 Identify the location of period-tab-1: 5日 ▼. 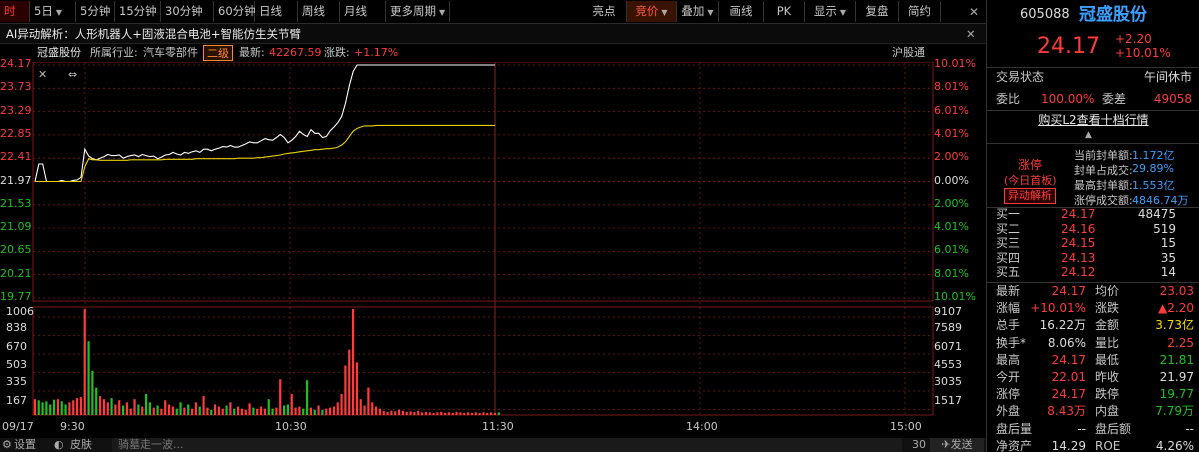
(53, 11).